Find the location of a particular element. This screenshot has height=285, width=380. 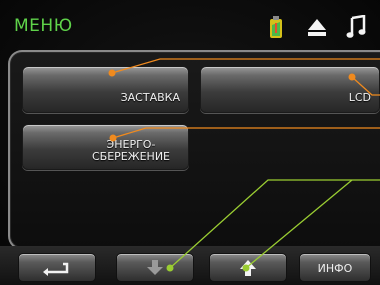

up-button is located at coordinates (248, 267).